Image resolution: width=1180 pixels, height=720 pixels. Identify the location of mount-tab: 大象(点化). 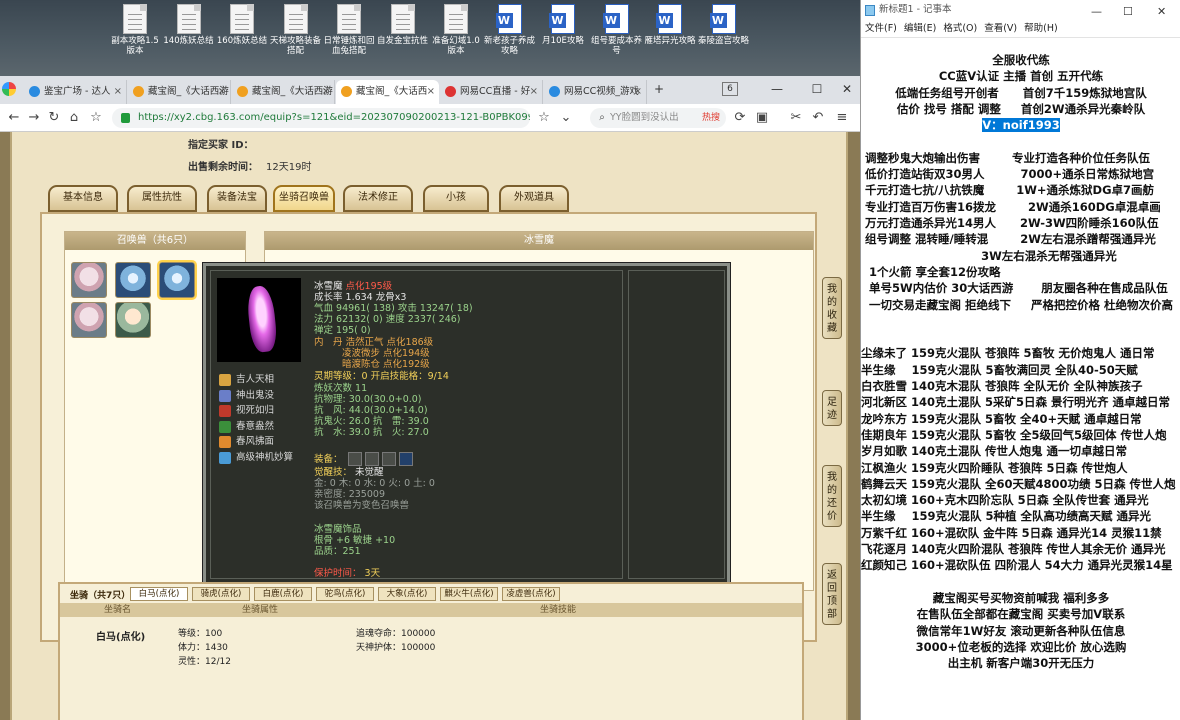
(407, 594).